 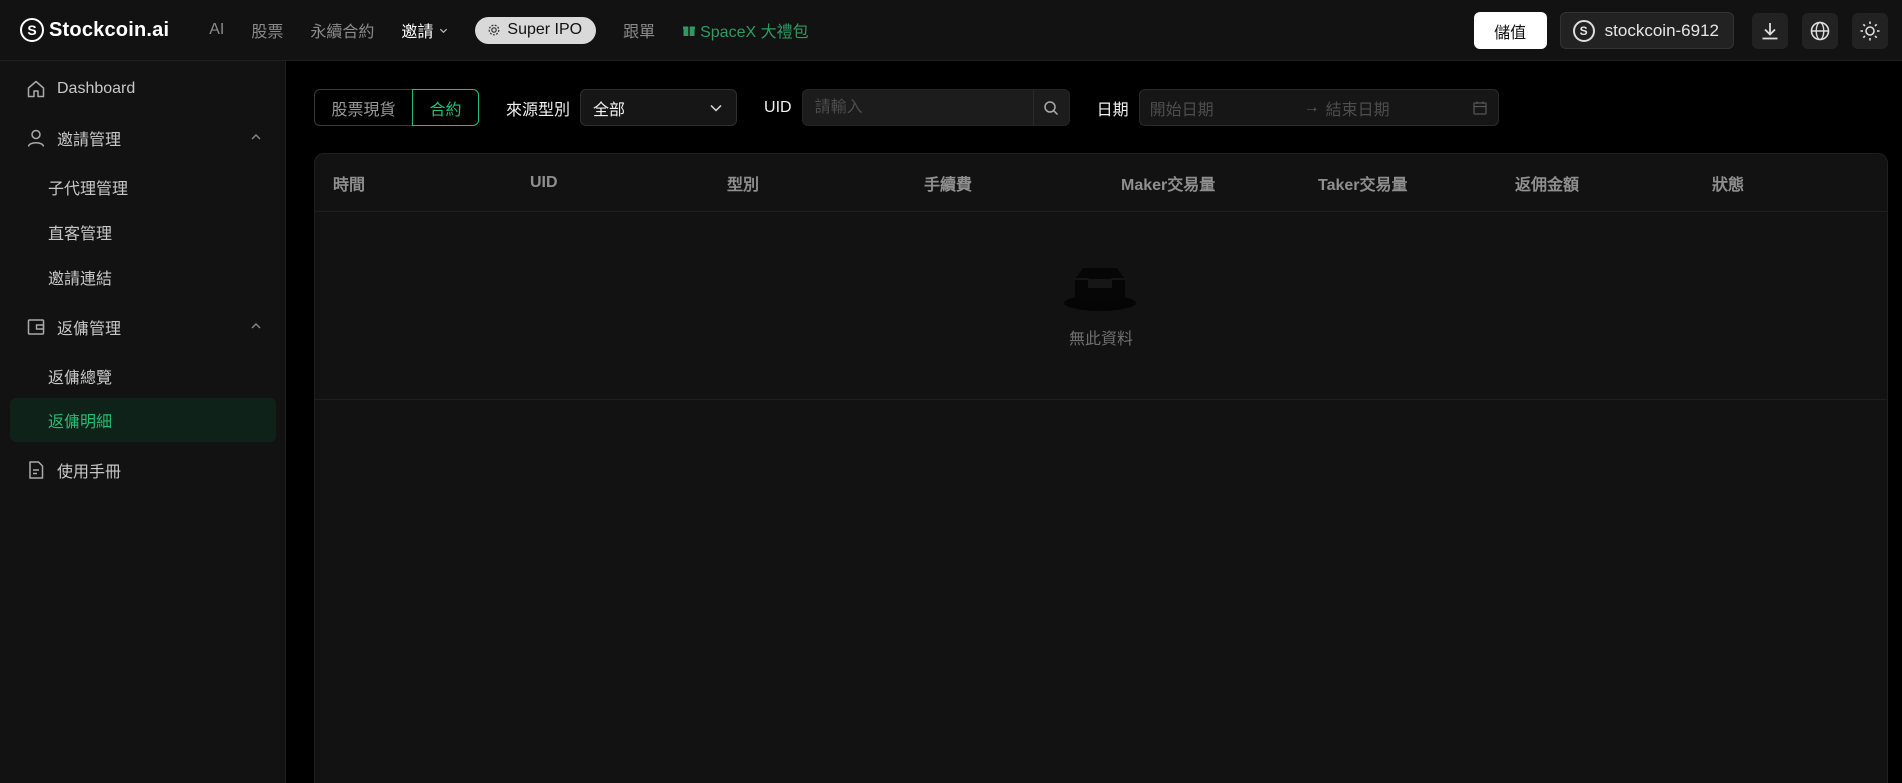 What do you see at coordinates (267, 30) in the screenshot?
I see `nav-stocks: 股票` at bounding box center [267, 30].